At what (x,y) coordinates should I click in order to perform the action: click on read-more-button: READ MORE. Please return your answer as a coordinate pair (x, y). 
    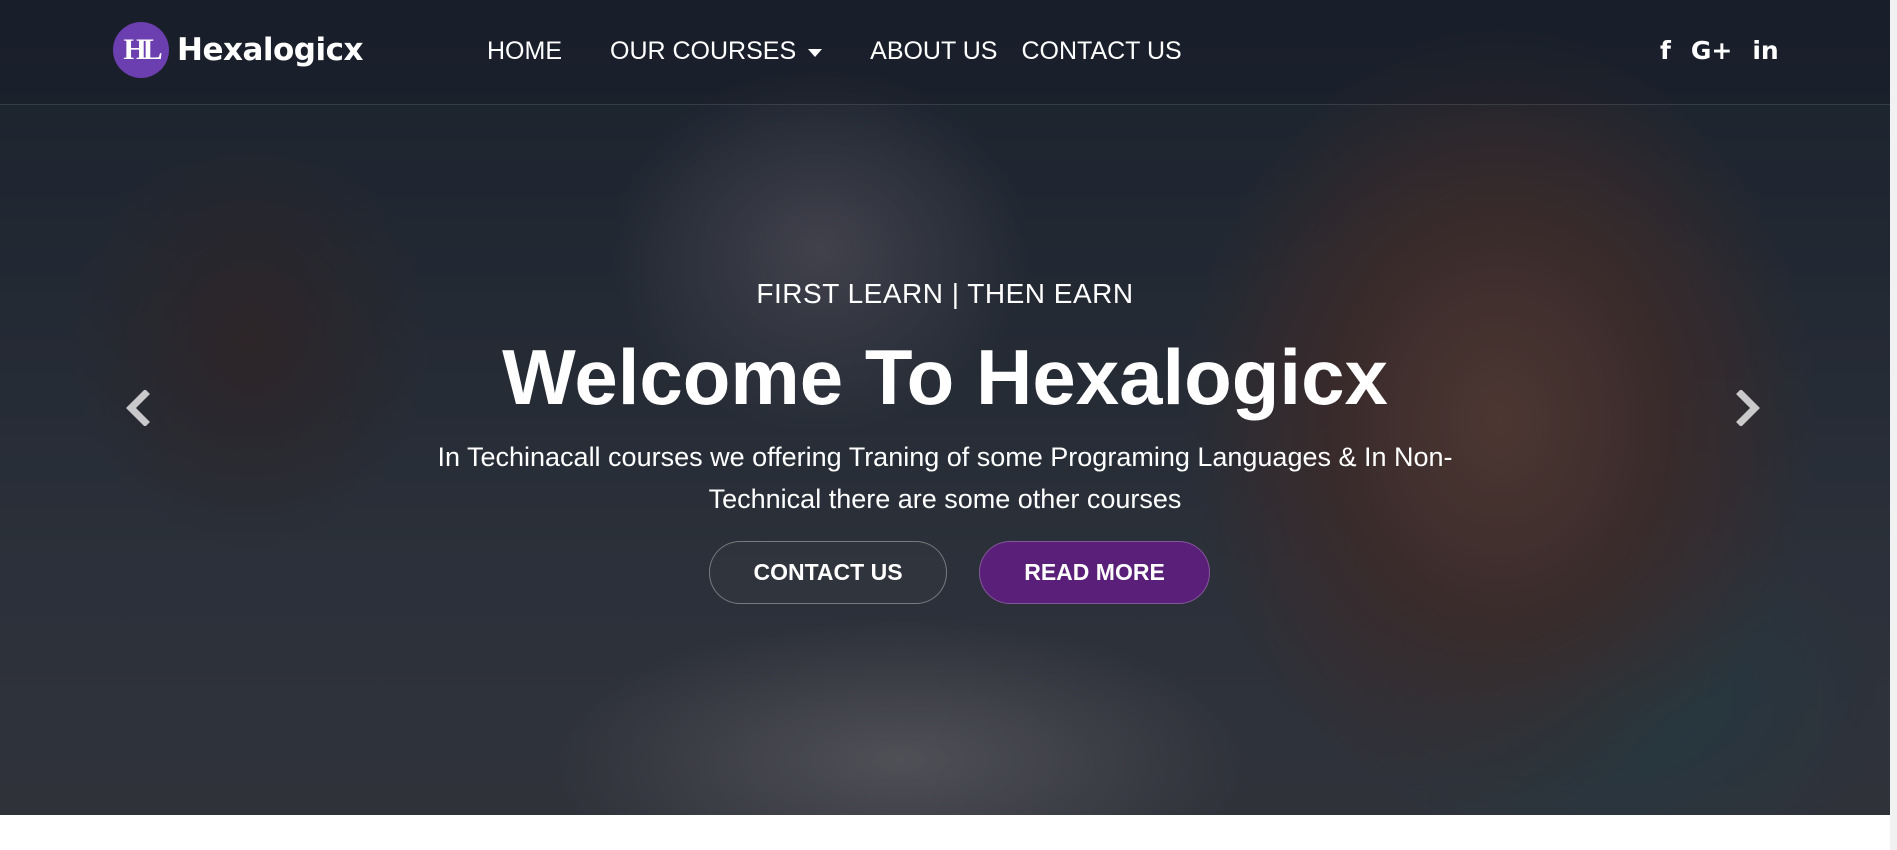
    Looking at the image, I should click on (1094, 572).